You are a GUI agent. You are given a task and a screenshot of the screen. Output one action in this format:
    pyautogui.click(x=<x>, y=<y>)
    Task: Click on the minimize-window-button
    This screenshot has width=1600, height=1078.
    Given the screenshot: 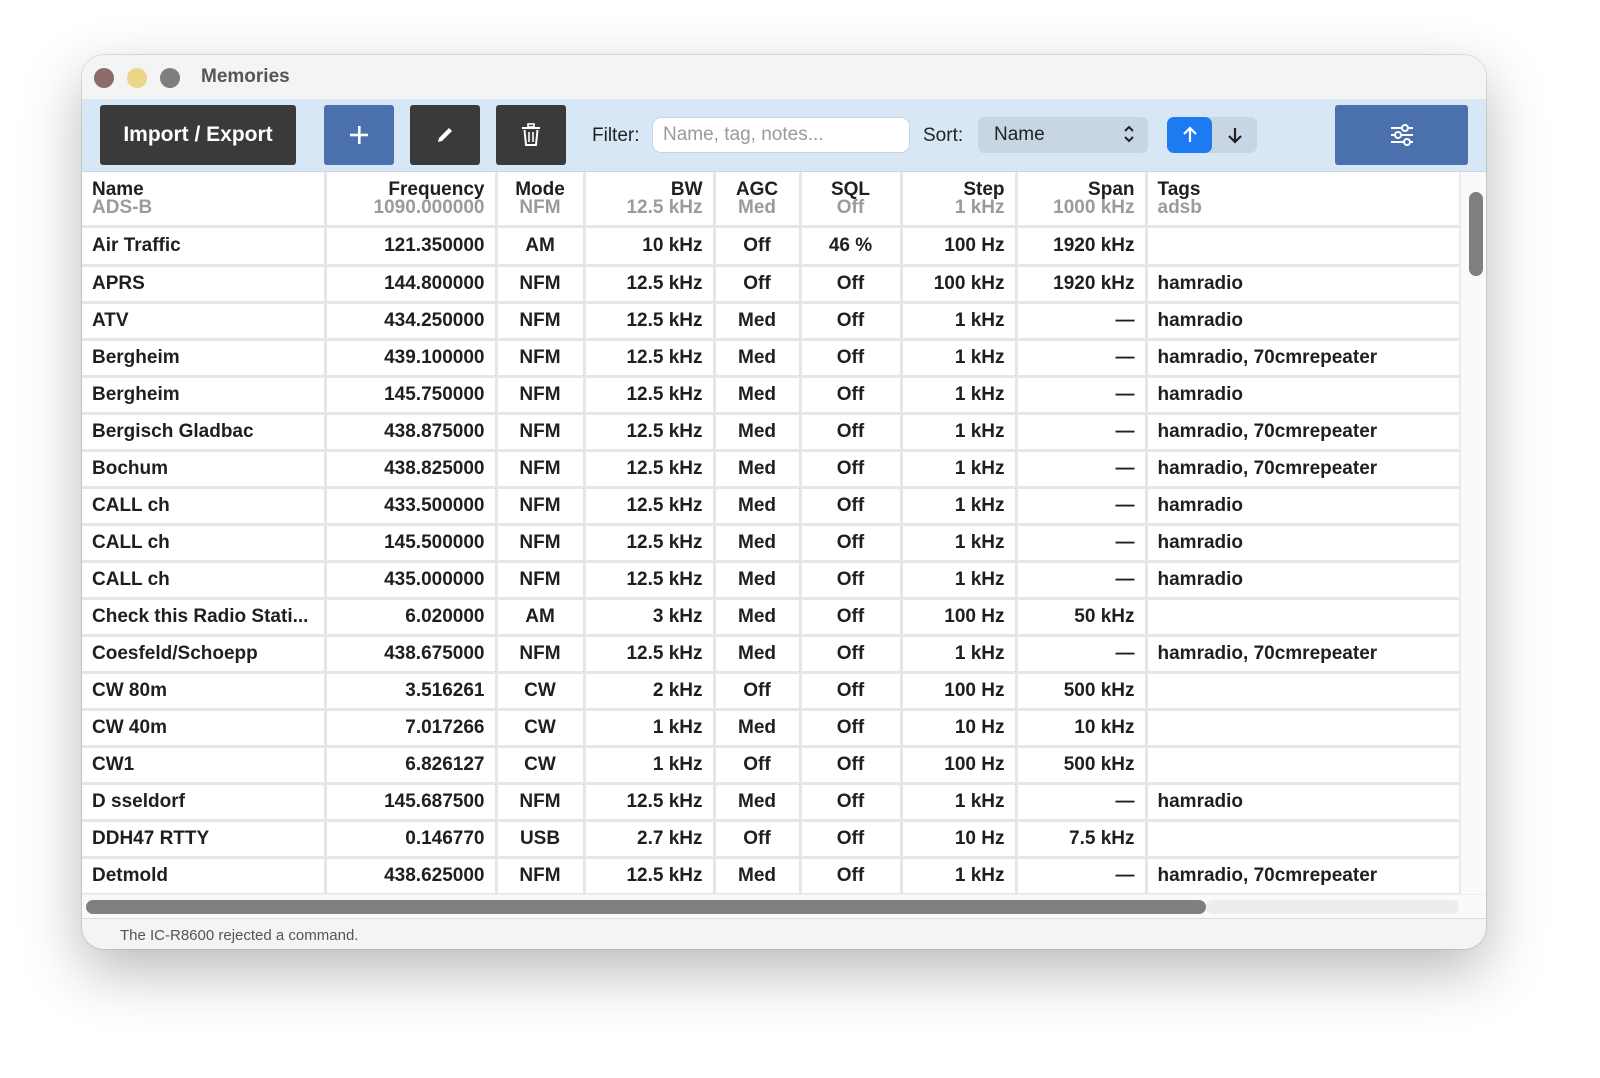 What is the action you would take?
    pyautogui.click(x=137, y=78)
    